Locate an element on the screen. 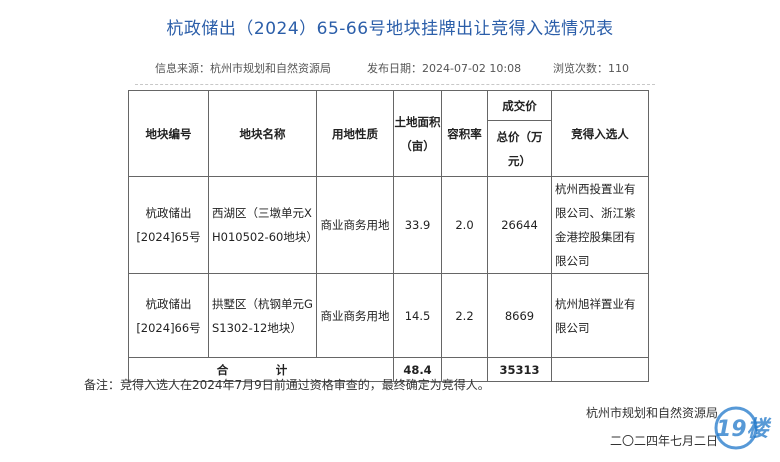 The image size is (780, 462). signature-org: 杭州市规划和自然资源局 is located at coordinates (651, 413).